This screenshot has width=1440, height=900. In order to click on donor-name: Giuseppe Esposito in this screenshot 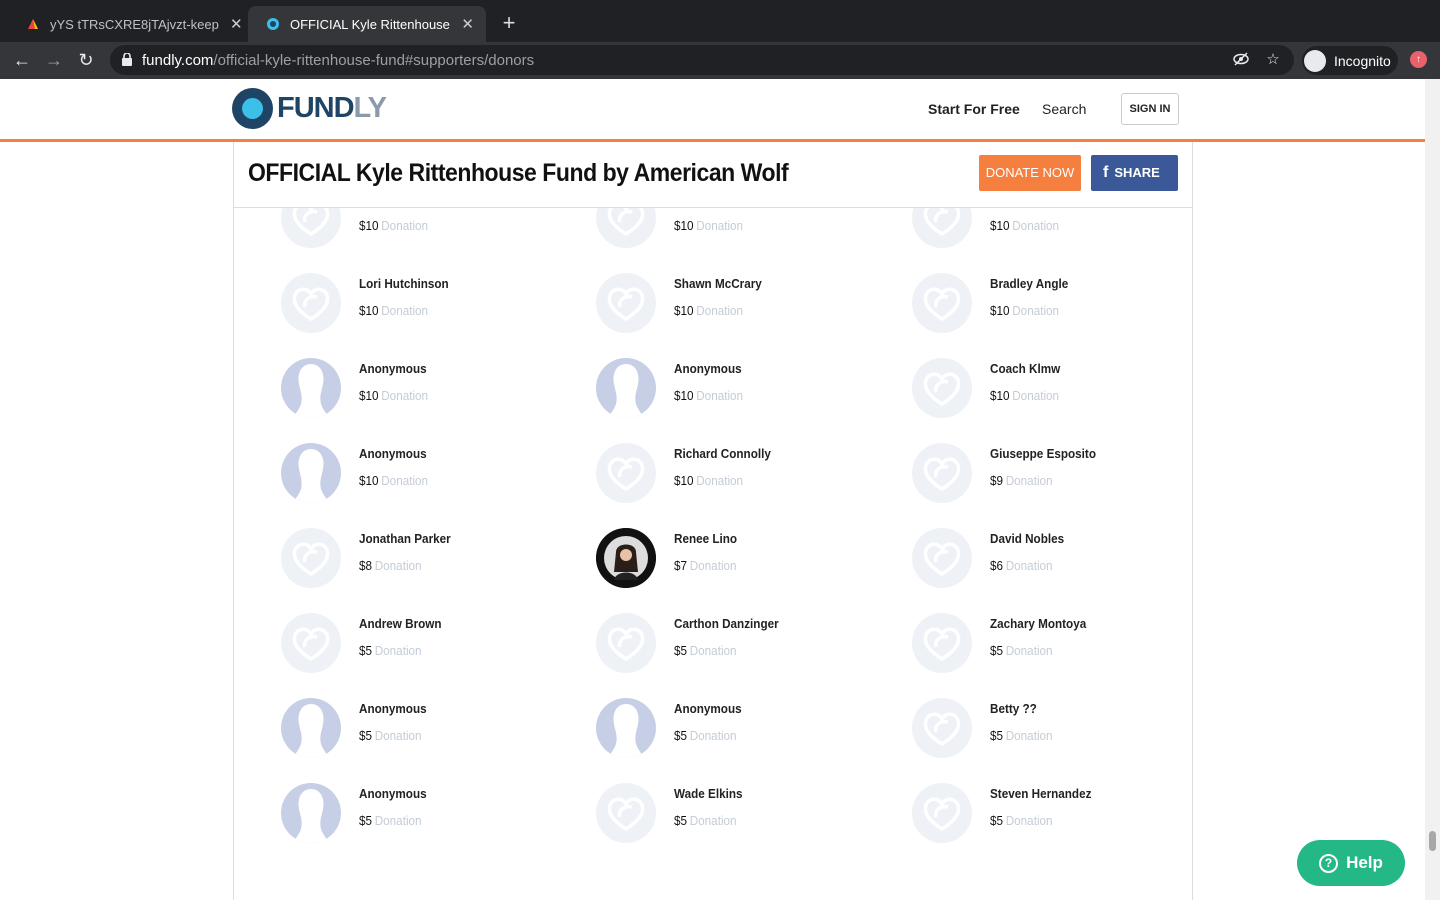, I will do `click(1043, 453)`.